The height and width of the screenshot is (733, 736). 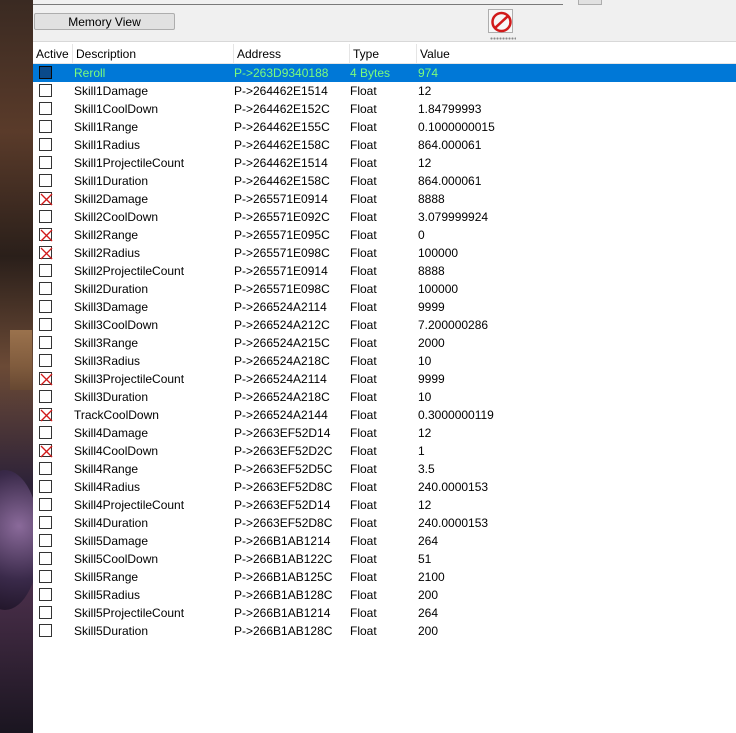 I want to click on address-cell: P->264462E1514, so click(x=281, y=163).